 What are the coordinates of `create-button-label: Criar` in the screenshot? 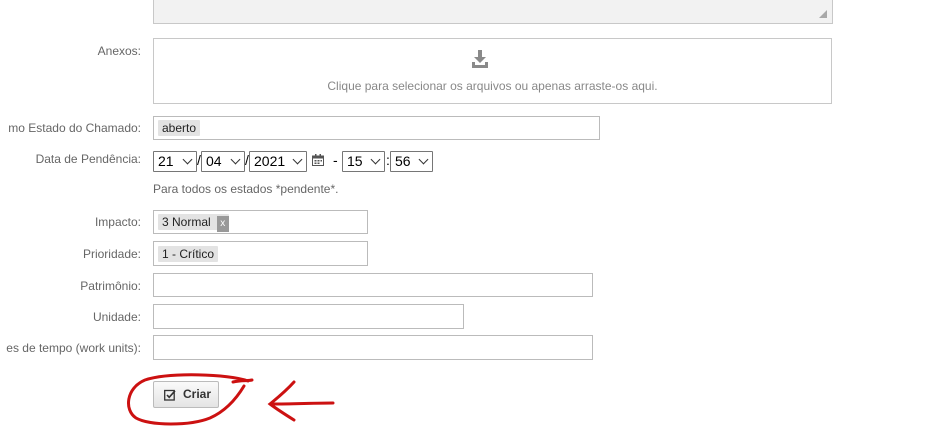 It's located at (197, 394).